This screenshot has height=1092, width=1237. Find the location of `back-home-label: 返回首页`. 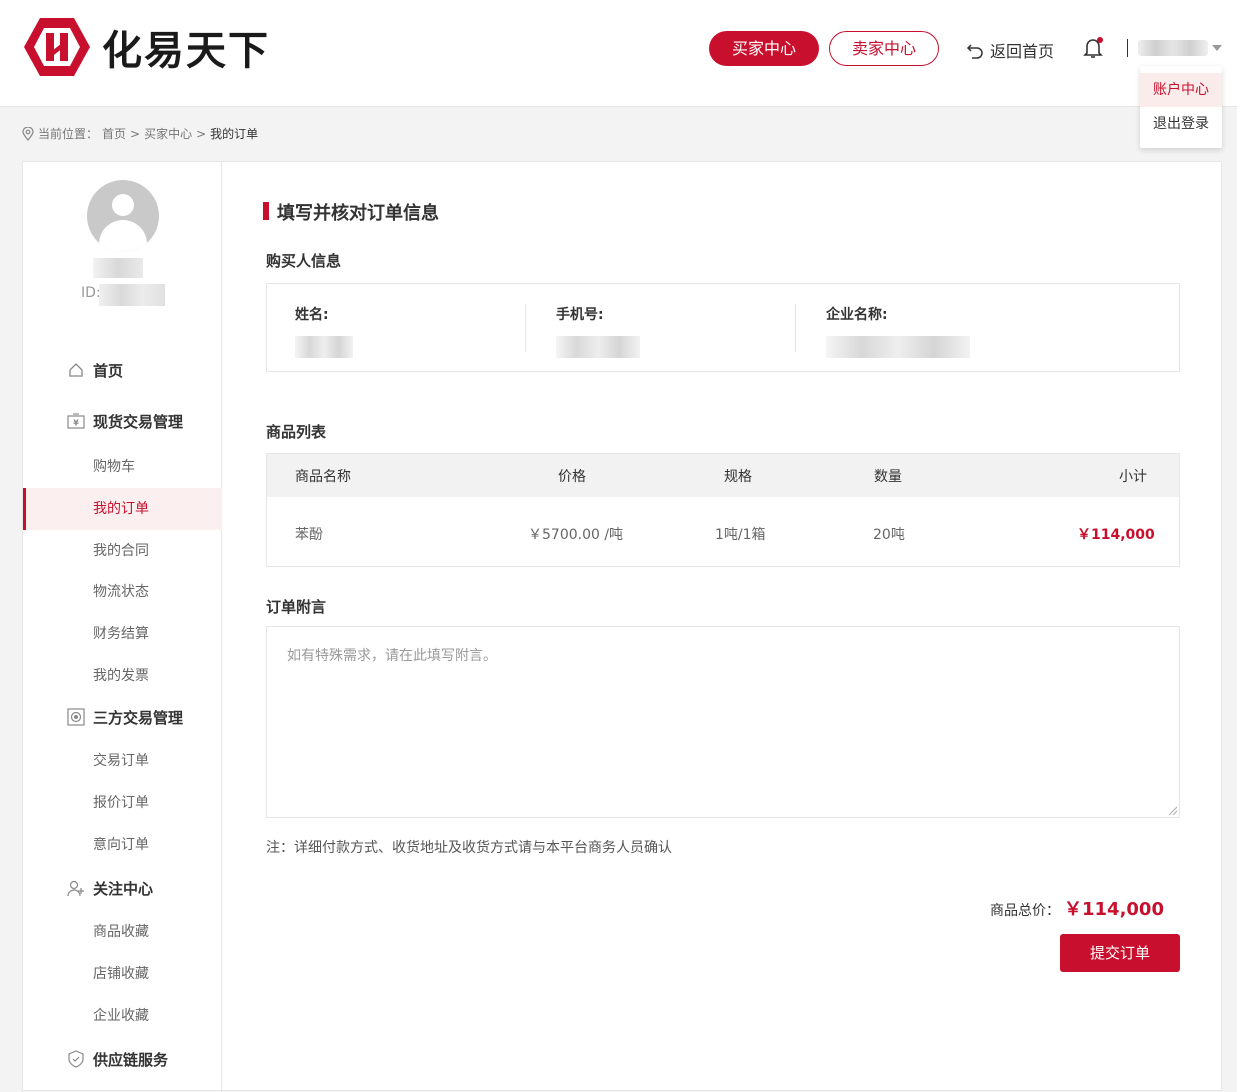

back-home-label: 返回首页 is located at coordinates (1022, 51).